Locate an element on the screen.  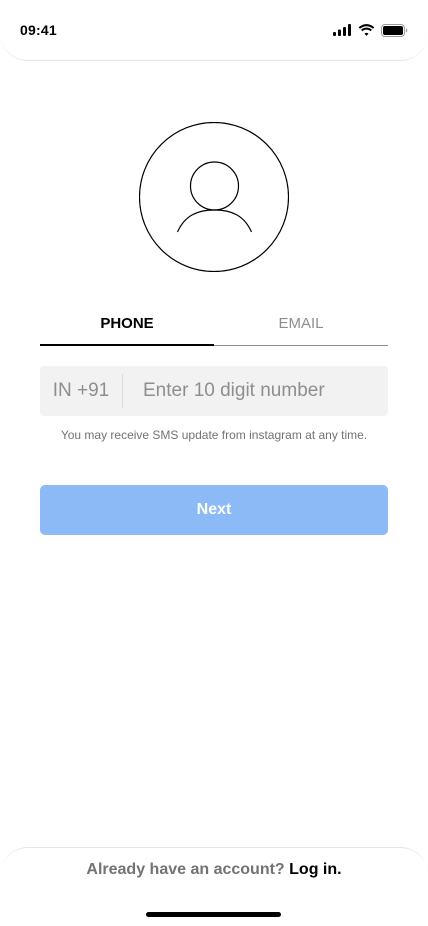
cellular-signal-icon is located at coordinates (342, 30).